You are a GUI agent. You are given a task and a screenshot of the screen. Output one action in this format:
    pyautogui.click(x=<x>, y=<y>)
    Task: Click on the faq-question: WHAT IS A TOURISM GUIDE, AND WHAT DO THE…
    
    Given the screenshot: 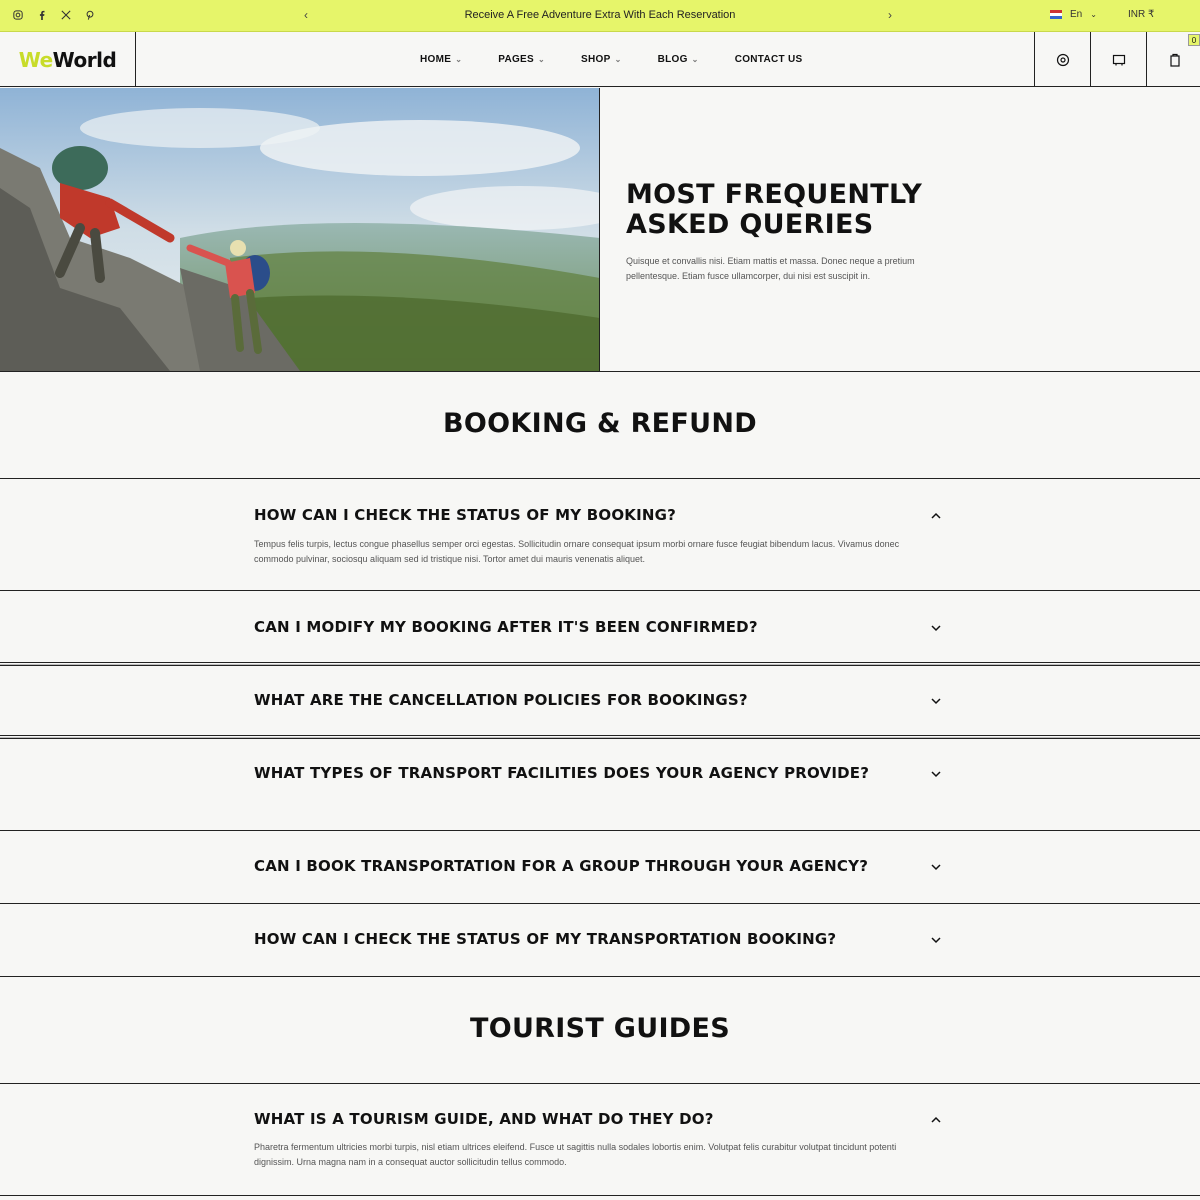 What is the action you would take?
    pyautogui.click(x=589, y=1119)
    